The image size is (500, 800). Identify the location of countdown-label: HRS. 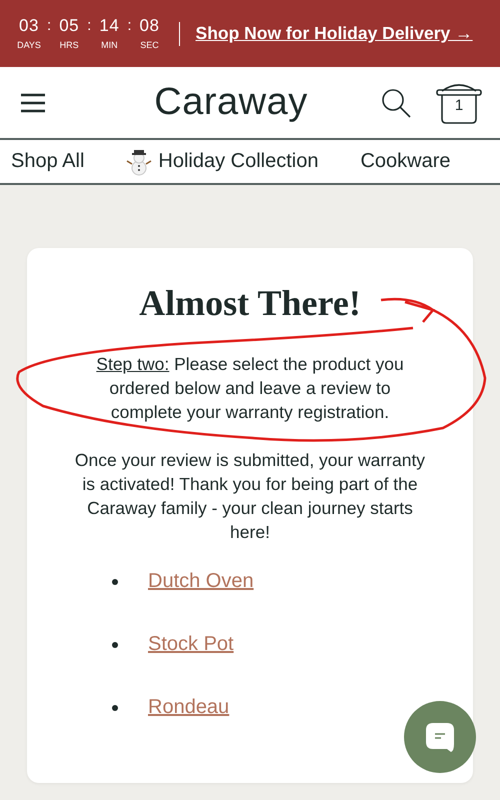
(69, 45).